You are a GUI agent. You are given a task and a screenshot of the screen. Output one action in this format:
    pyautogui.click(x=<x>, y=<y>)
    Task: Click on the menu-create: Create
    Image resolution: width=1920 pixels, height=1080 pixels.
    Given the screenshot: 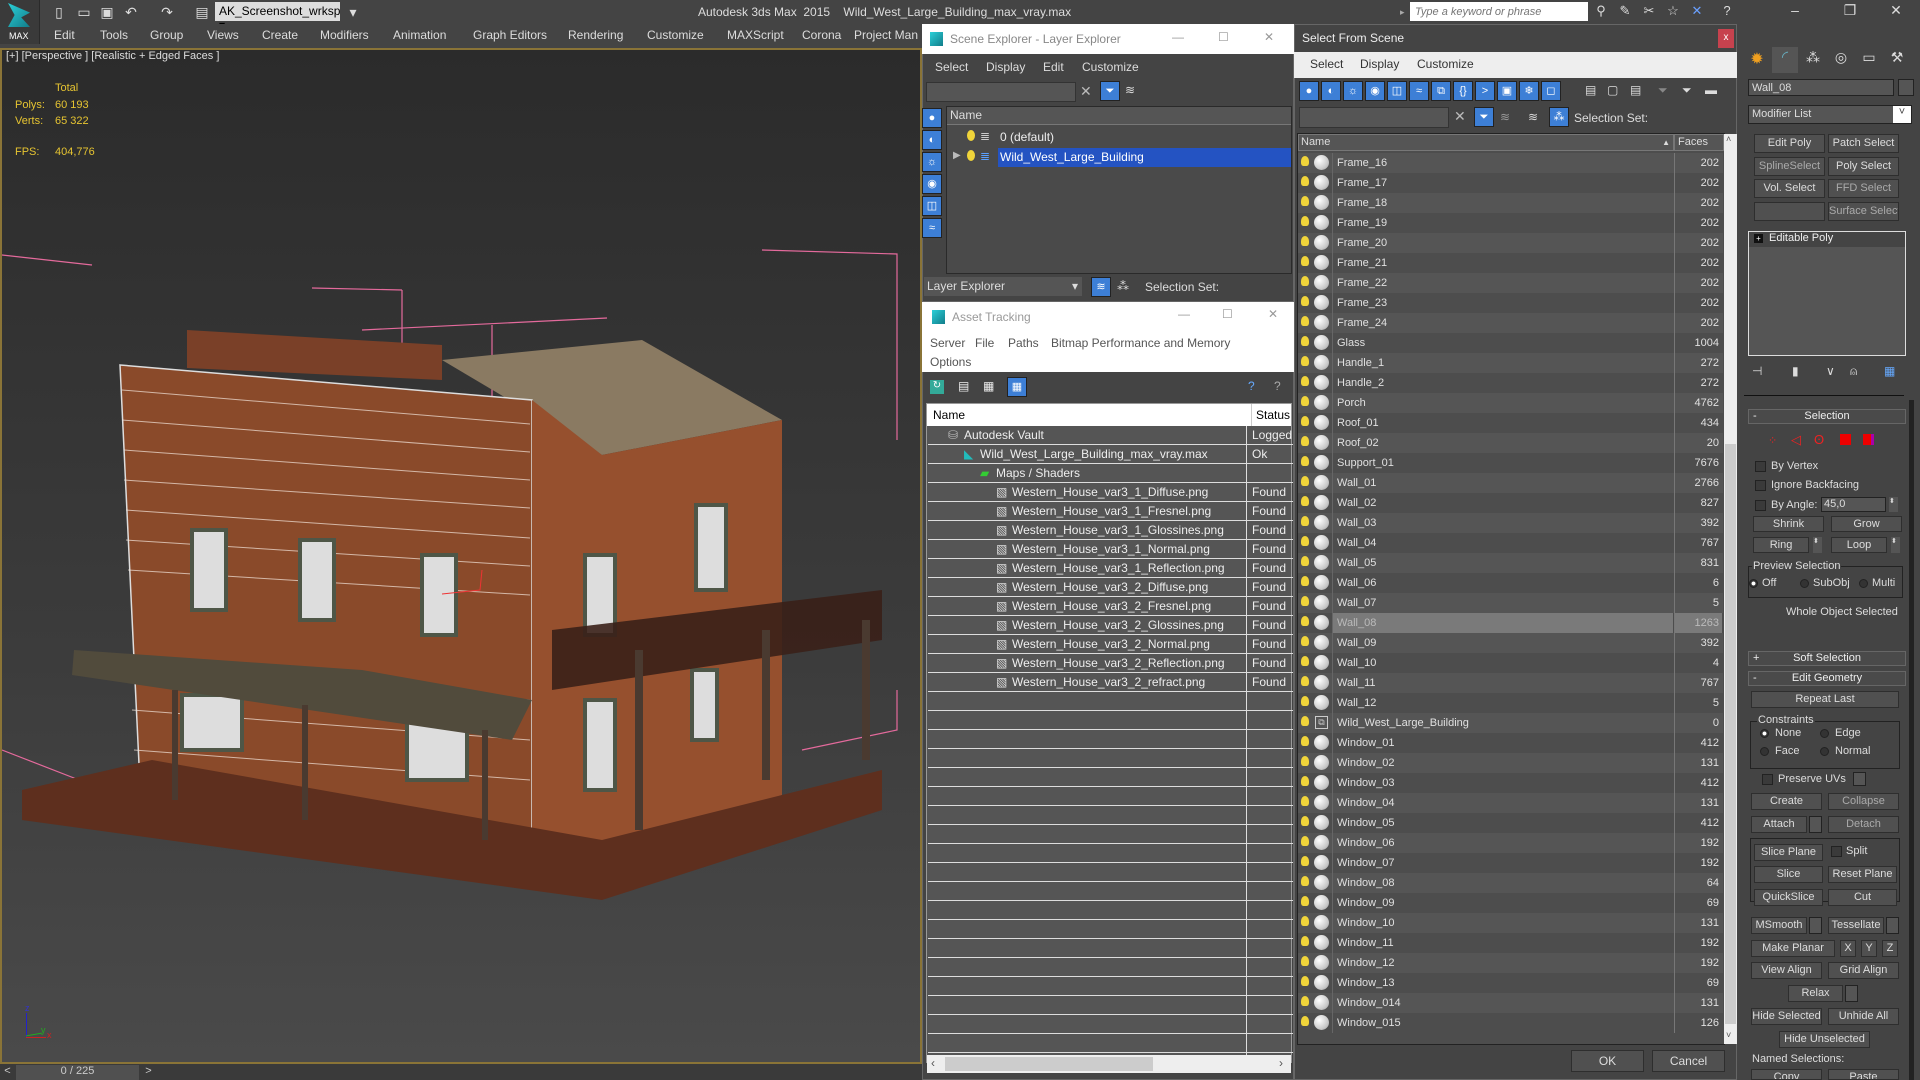 What is the action you would take?
    pyautogui.click(x=280, y=35)
    